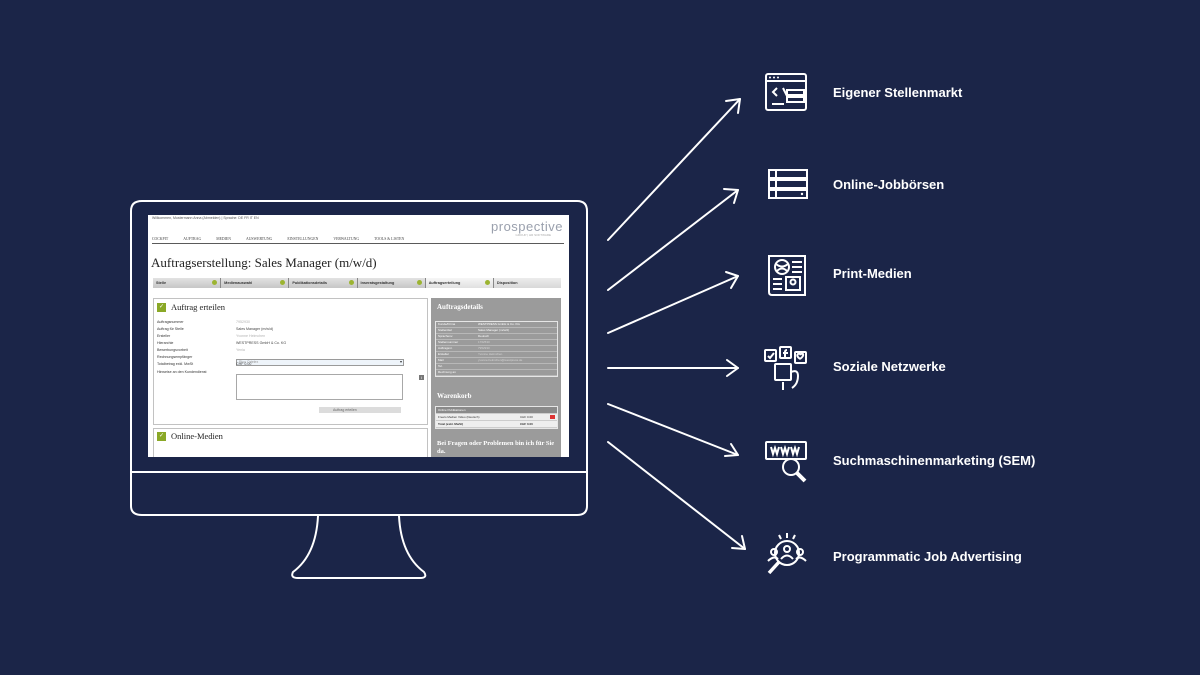 Image resolution: width=1200 pixels, height=675 pixels. I want to click on invoice-recipient-select: Rico Ortelex ▾, so click(320, 362).